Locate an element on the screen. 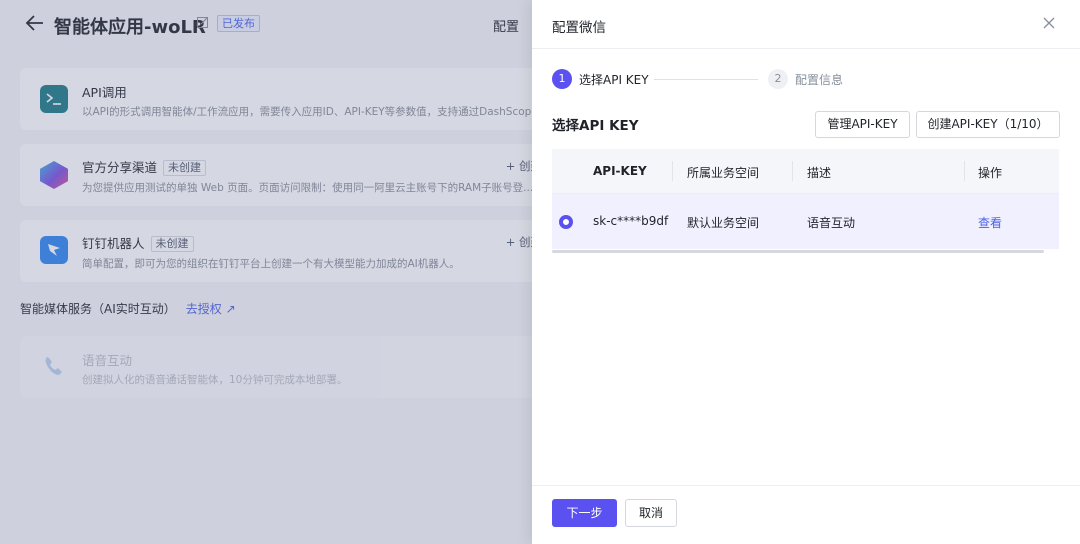 This screenshot has height=544, width=1080. view-link: 查看 is located at coordinates (990, 222).